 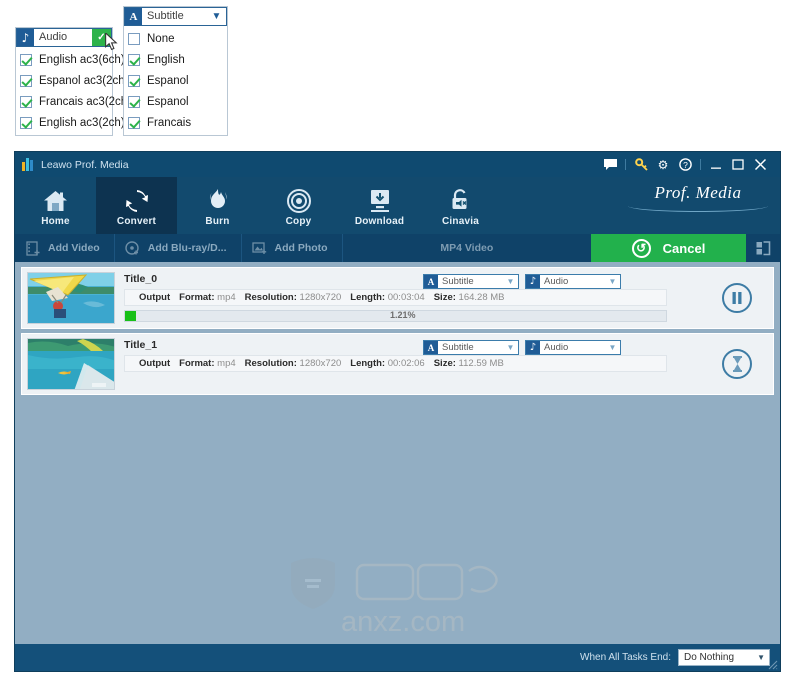 I want to click on progress-fill, so click(x=130, y=316).